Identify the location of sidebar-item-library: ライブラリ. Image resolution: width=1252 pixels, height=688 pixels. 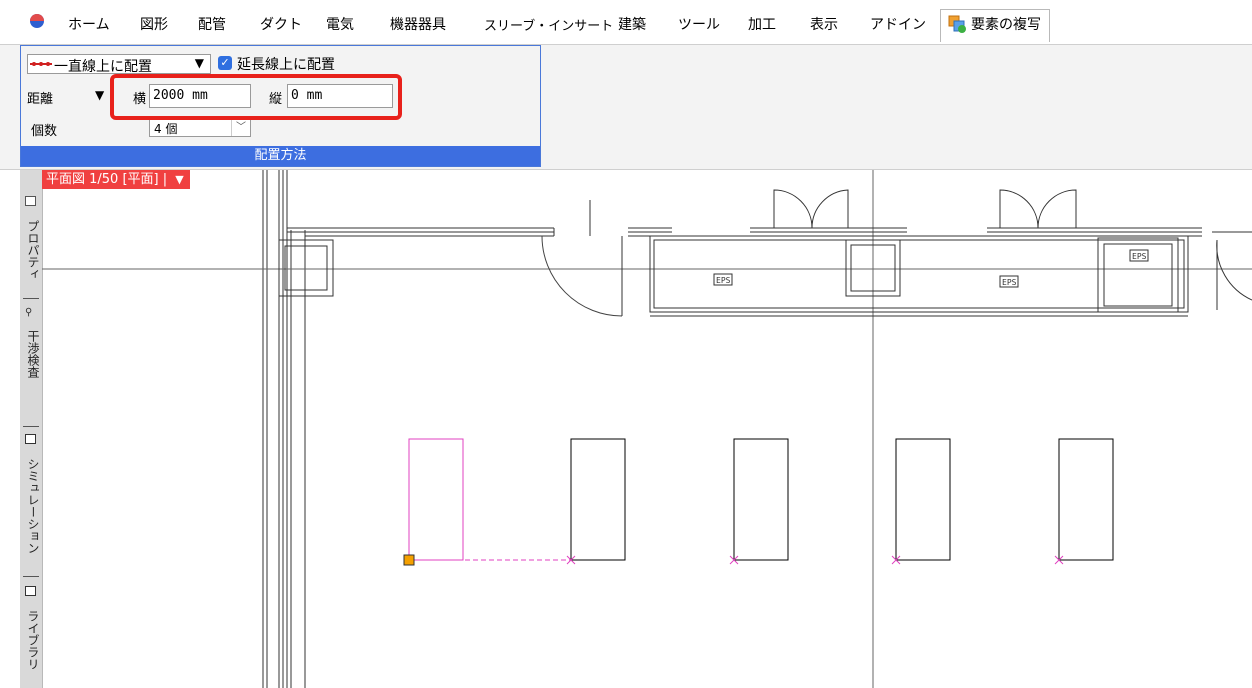
(31, 640).